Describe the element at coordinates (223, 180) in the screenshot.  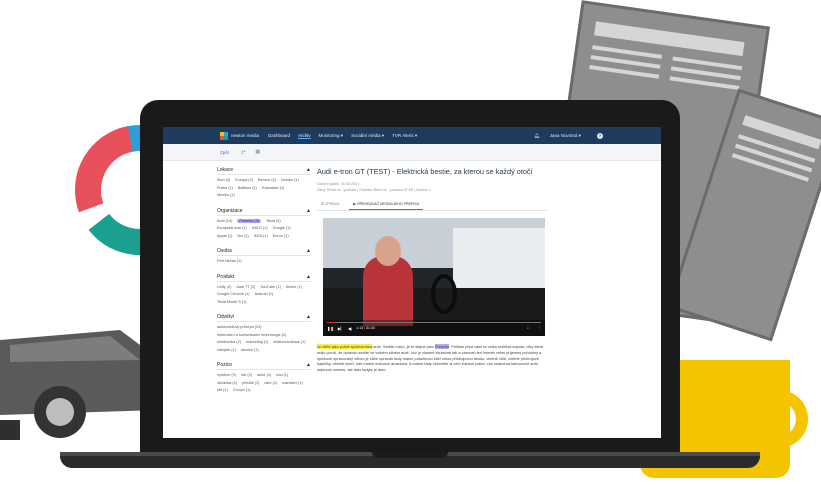
I see `facet-tag: Sion (3)` at that location.